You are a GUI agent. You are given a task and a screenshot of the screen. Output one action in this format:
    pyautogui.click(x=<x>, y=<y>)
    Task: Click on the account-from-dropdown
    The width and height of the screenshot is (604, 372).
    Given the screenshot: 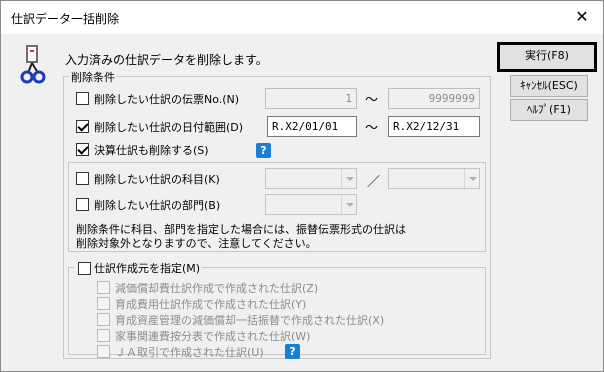 What is the action you would take?
    pyautogui.click(x=311, y=178)
    